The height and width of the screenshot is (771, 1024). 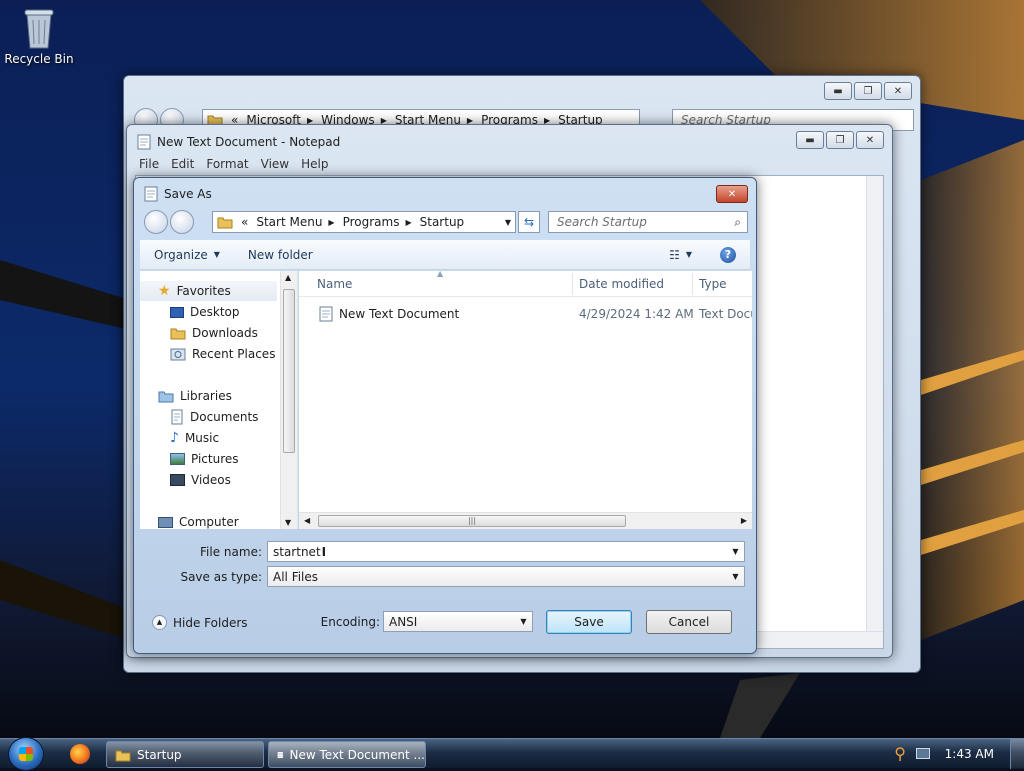 What do you see at coordinates (221, 577) in the screenshot?
I see `save-as-type-label: Save as type:` at bounding box center [221, 577].